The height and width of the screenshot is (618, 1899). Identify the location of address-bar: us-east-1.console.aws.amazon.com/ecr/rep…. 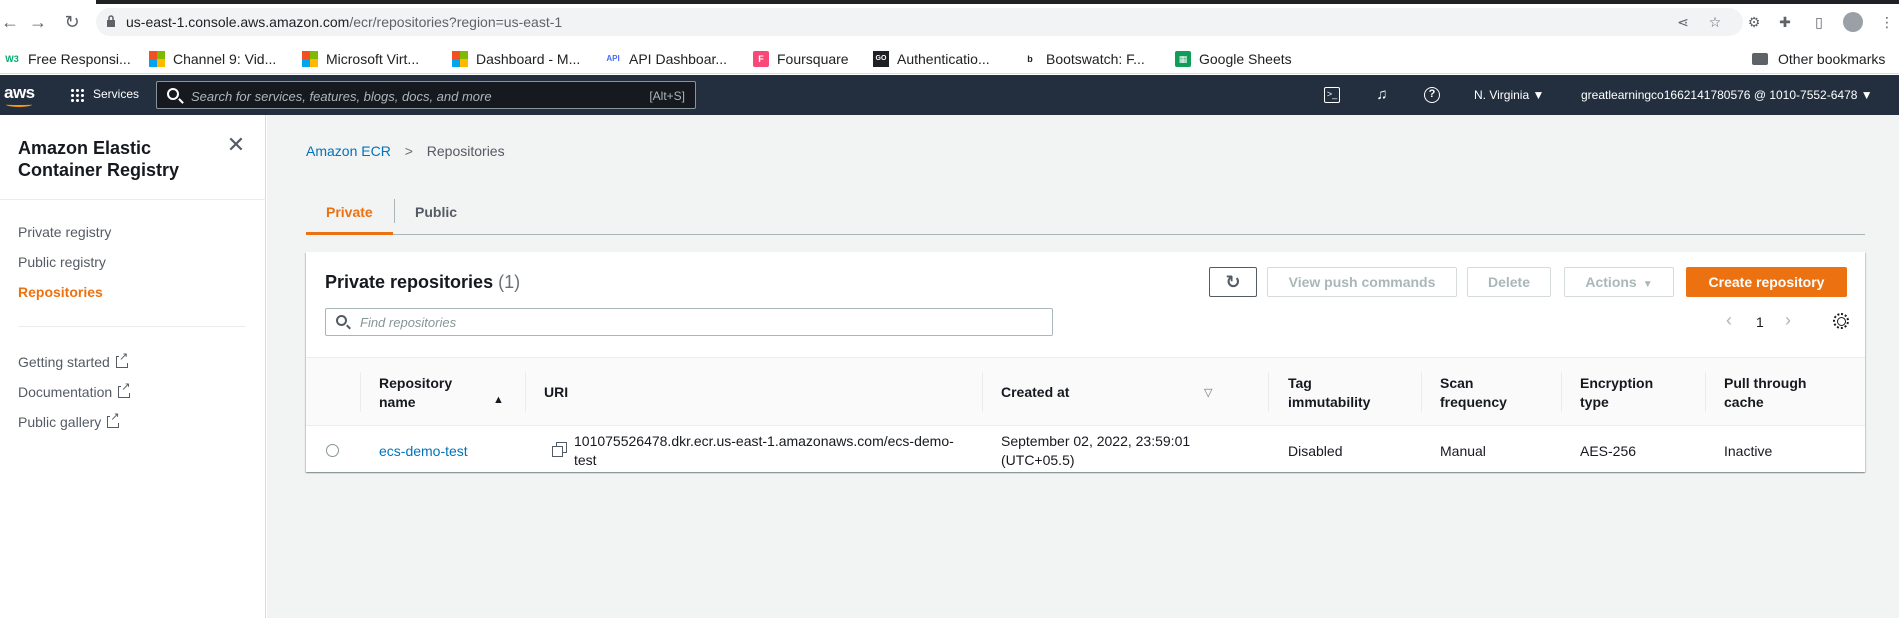
(919, 22).